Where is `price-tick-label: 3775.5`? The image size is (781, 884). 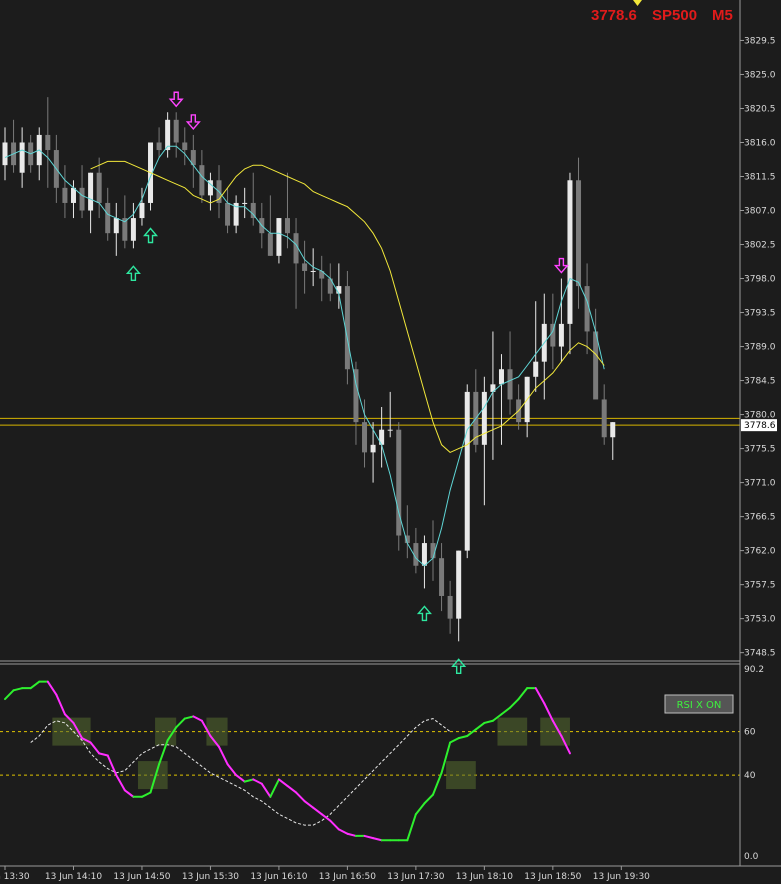
price-tick-label: 3775.5 is located at coordinates (760, 450).